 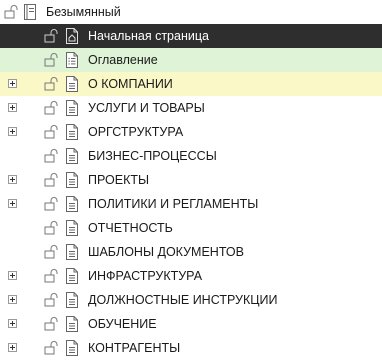 I want to click on tree-item-label: О КОМПАНИИ, so click(x=130, y=84).